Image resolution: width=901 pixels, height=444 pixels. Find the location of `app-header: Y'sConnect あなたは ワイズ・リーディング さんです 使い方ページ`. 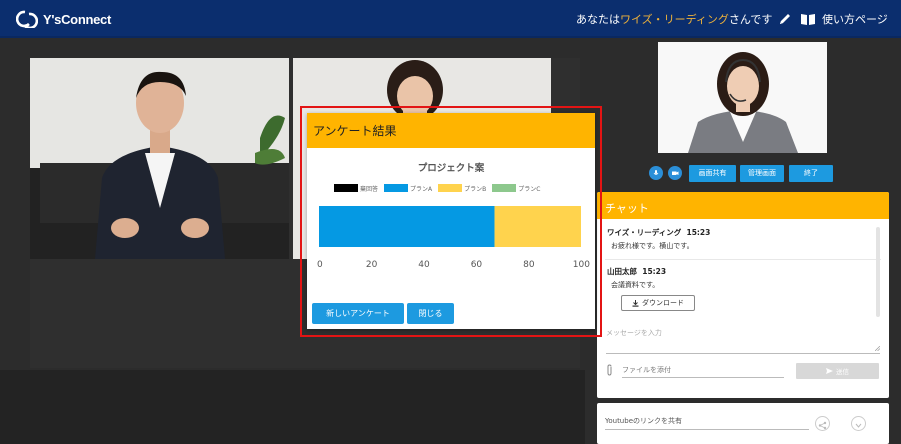

app-header: Y'sConnect あなたは ワイズ・リーディング さんです 使い方ページ is located at coordinates (450, 19).